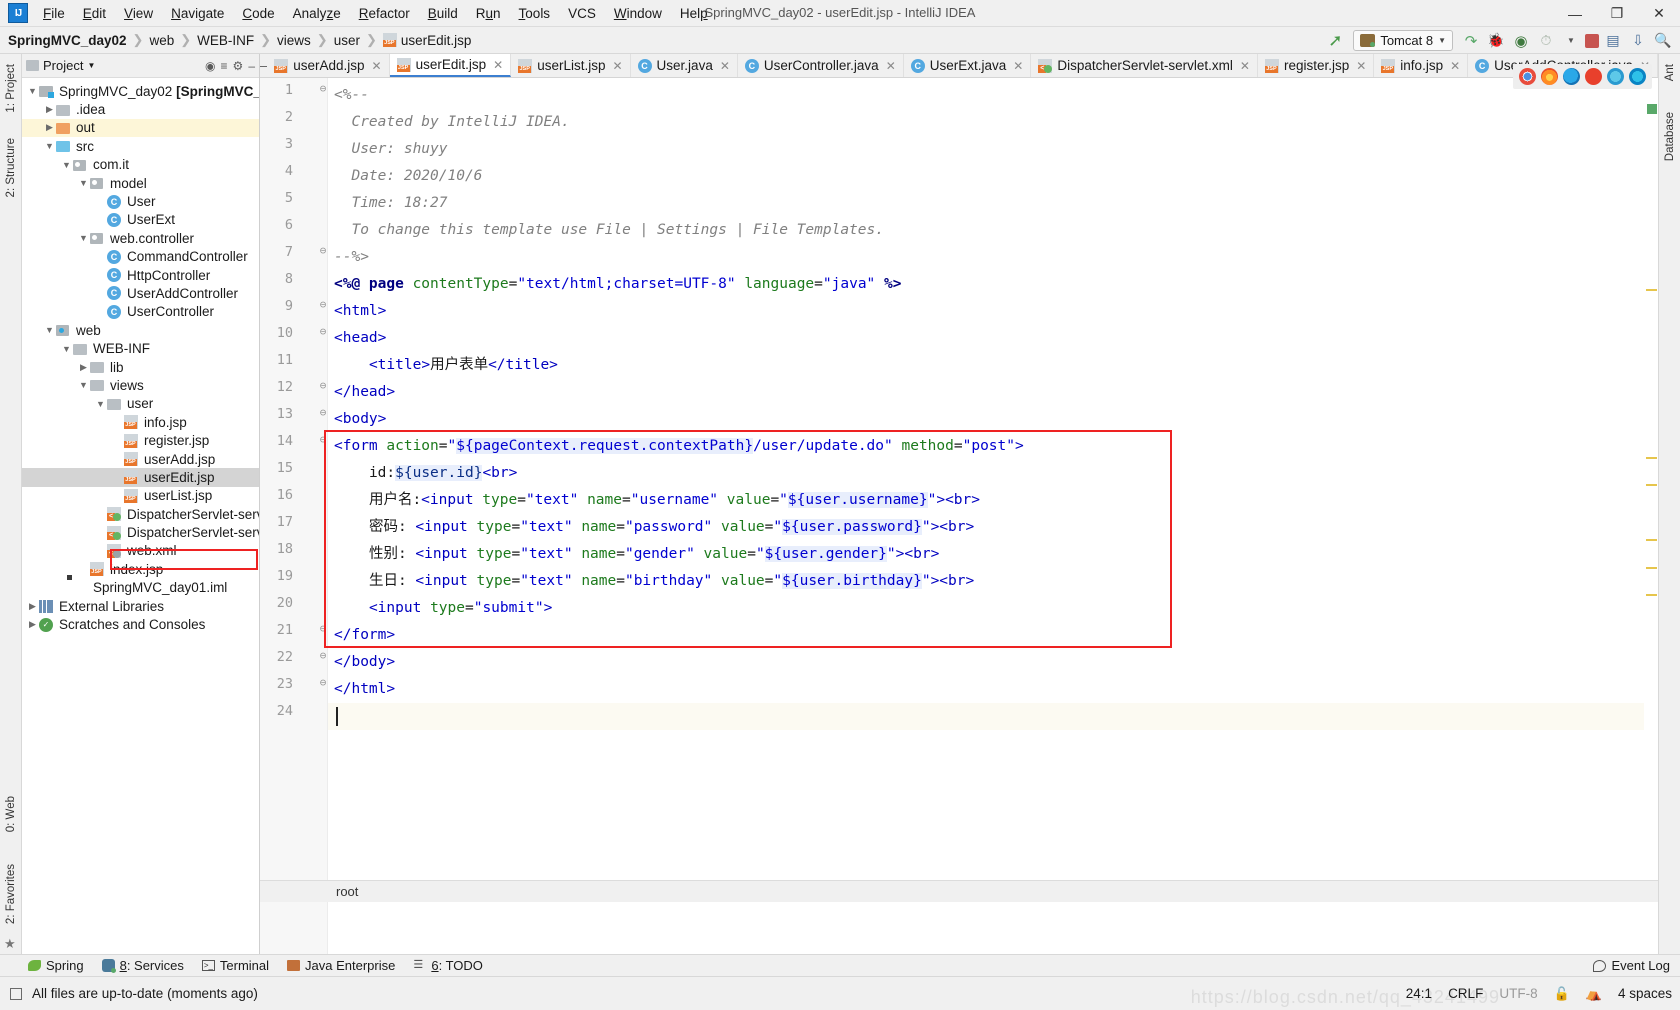  I want to click on menu-code: Code, so click(258, 13).